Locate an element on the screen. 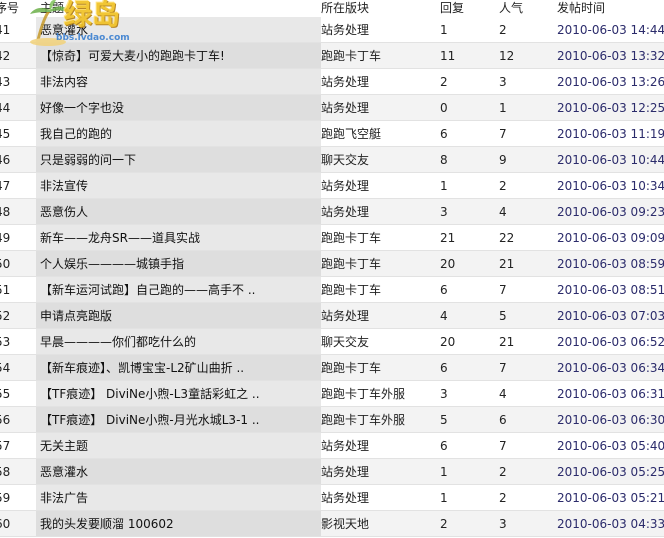 The image size is (664, 538). row-id: 47 is located at coordinates (5, 186).